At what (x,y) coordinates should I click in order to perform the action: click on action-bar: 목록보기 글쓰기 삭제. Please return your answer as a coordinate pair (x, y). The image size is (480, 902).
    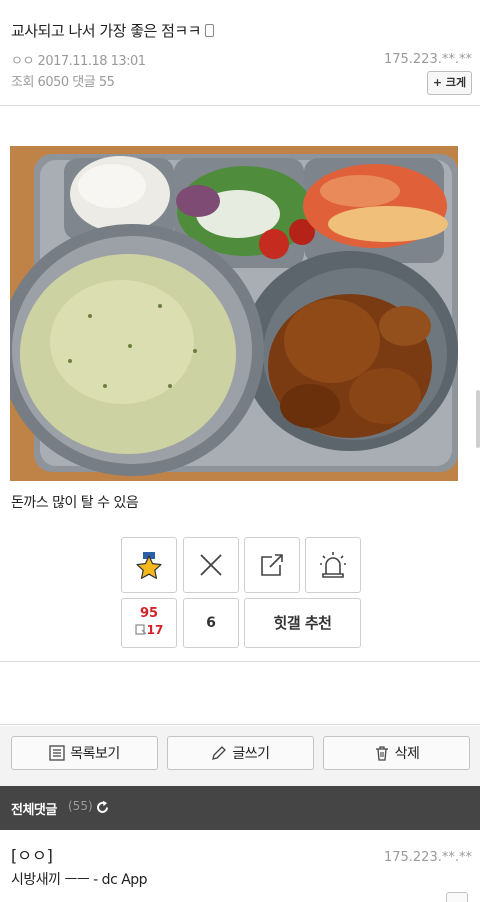
    Looking at the image, I should click on (240, 756).